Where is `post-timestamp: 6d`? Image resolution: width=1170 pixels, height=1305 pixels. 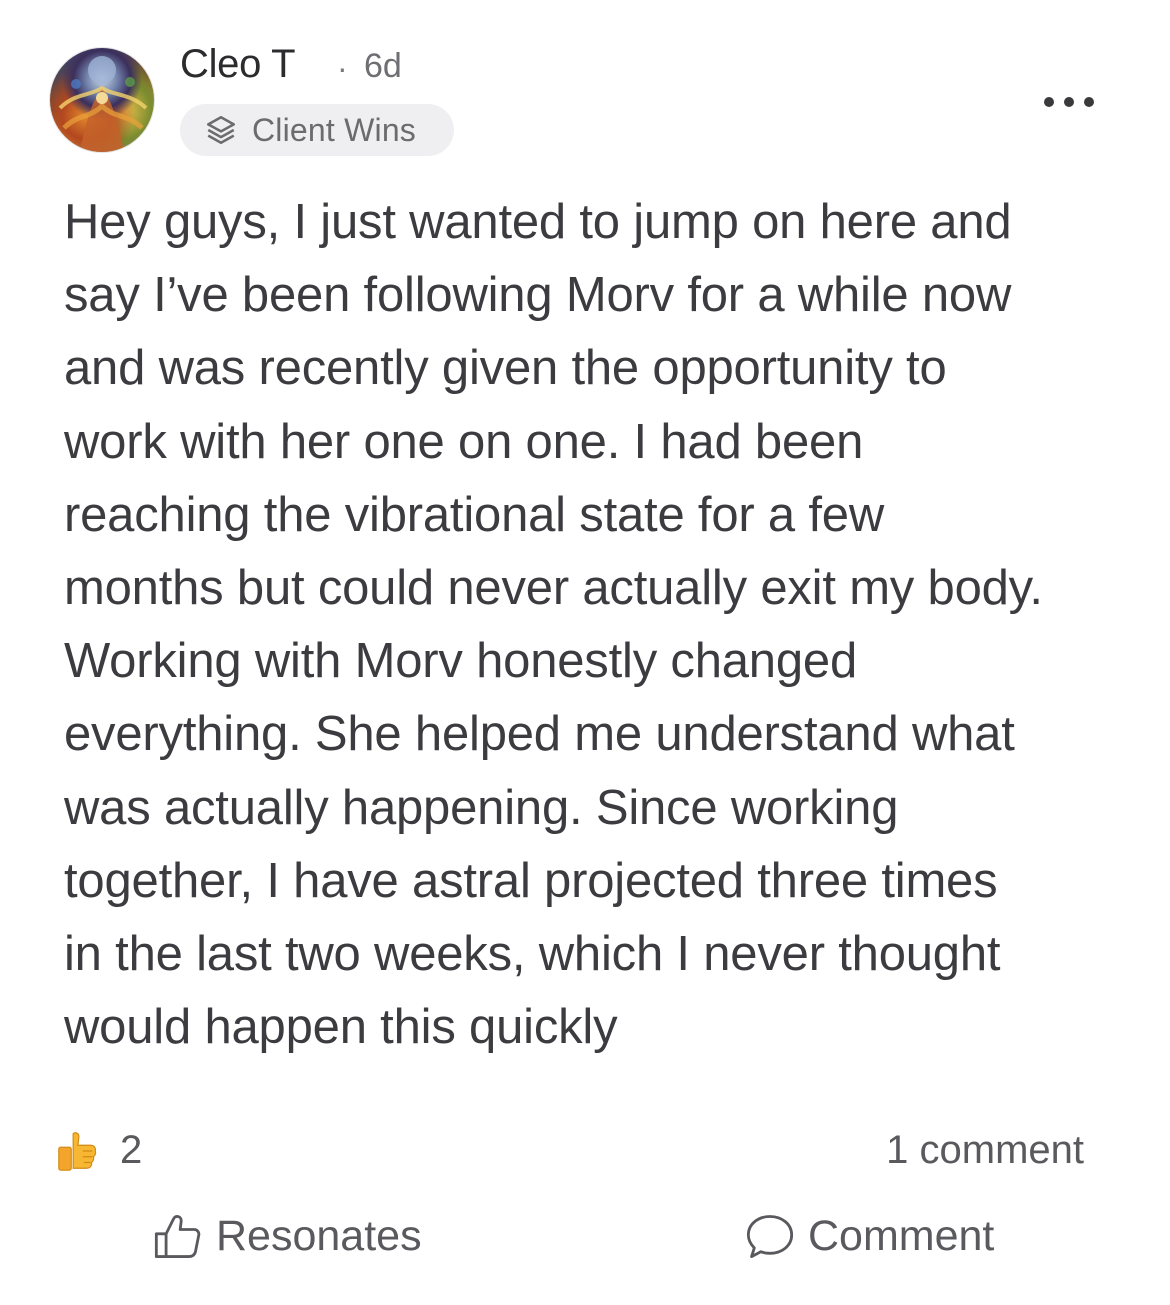
post-timestamp: 6d is located at coordinates (383, 66).